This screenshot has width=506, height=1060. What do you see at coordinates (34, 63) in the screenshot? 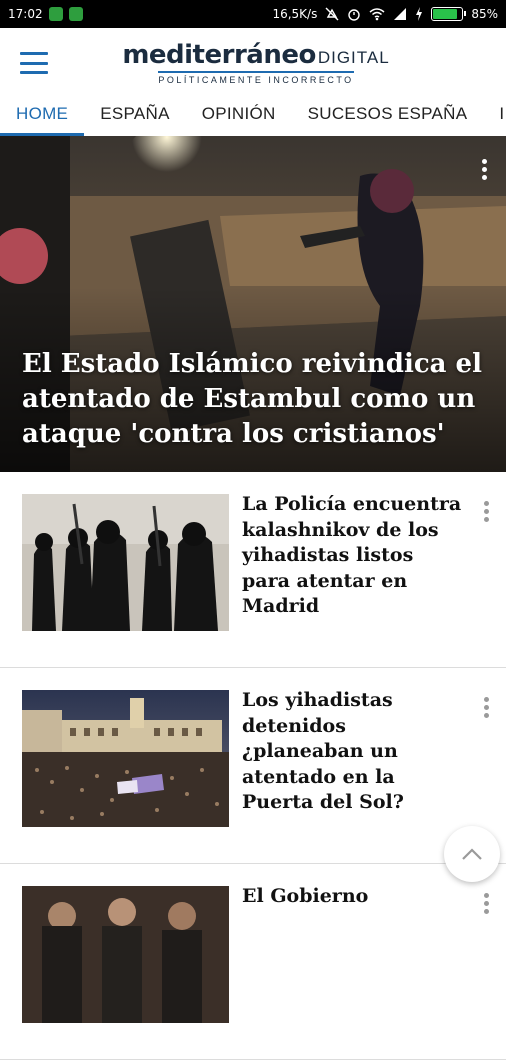
I see `hamburger-menu-icon` at bounding box center [34, 63].